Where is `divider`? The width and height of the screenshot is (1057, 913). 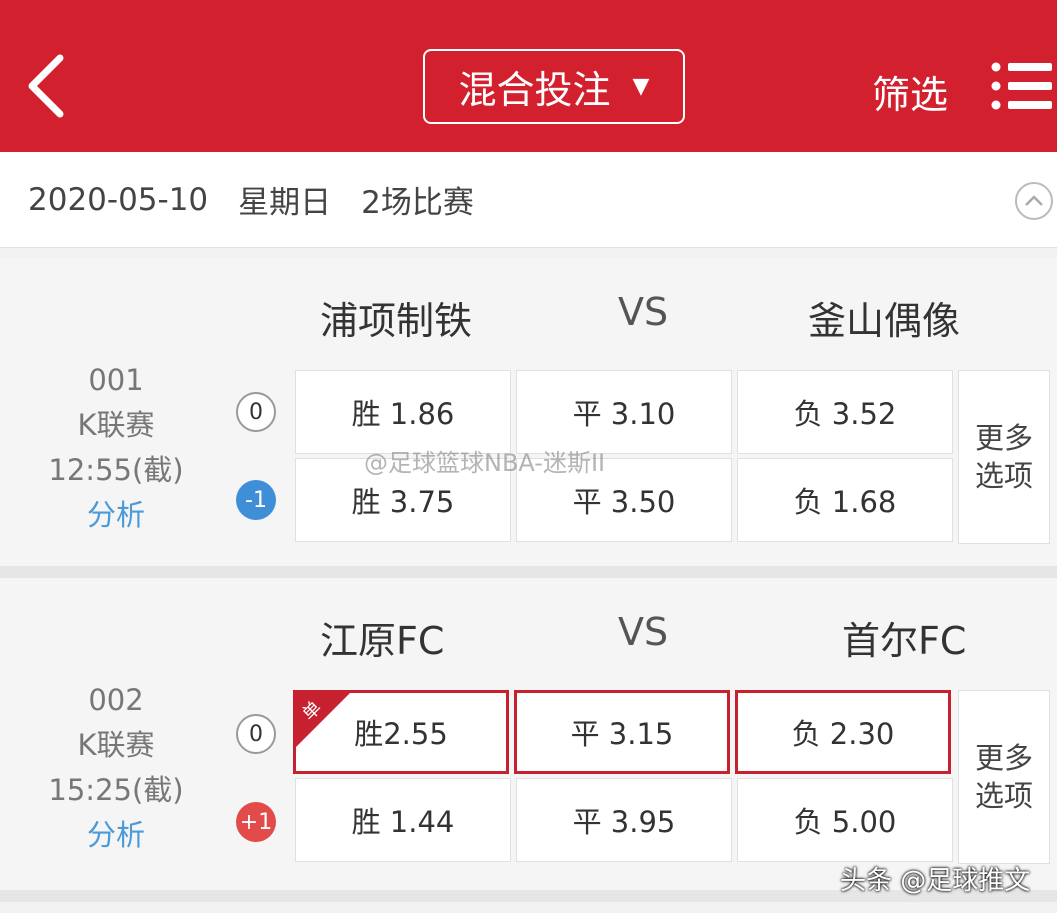
divider is located at coordinates (528, 572).